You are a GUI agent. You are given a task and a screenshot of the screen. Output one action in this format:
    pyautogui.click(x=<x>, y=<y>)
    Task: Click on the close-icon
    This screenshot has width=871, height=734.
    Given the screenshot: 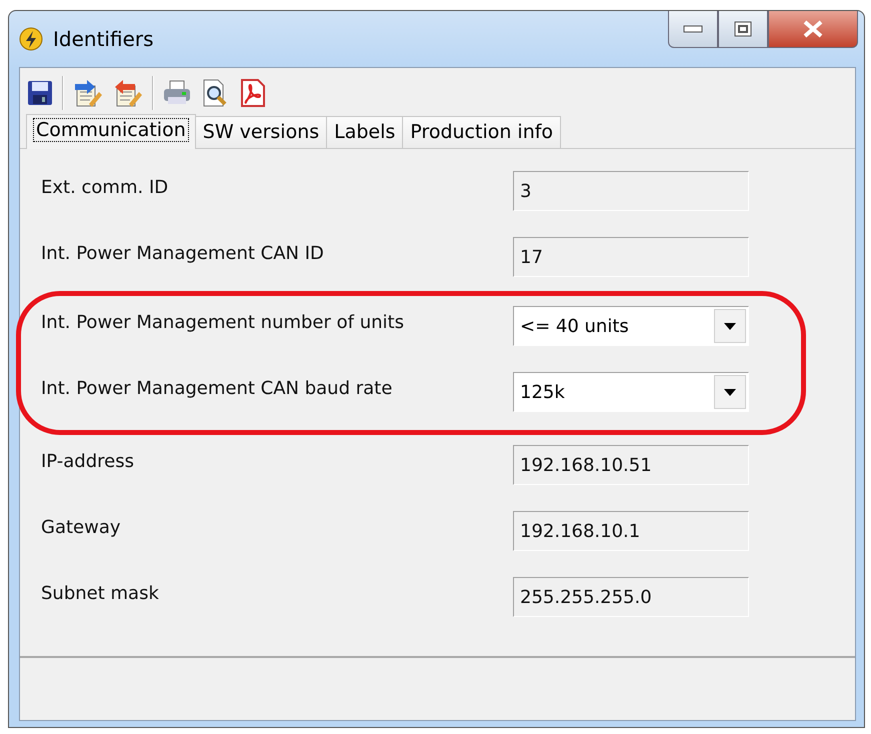 What is the action you would take?
    pyautogui.click(x=813, y=29)
    